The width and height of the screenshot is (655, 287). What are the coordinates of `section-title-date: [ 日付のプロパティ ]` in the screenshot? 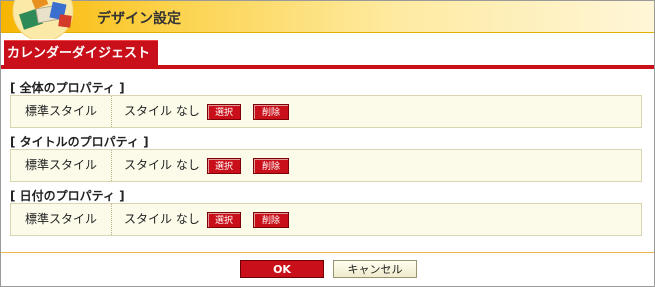 It's located at (67, 196).